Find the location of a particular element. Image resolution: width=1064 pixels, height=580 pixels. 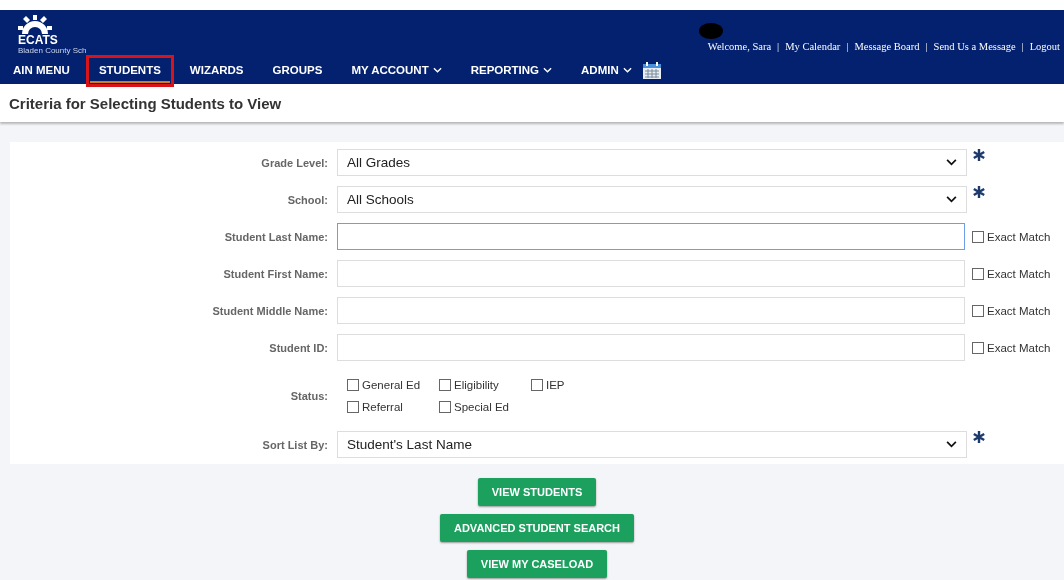

select-field: Student's Last Name is located at coordinates (652, 444).